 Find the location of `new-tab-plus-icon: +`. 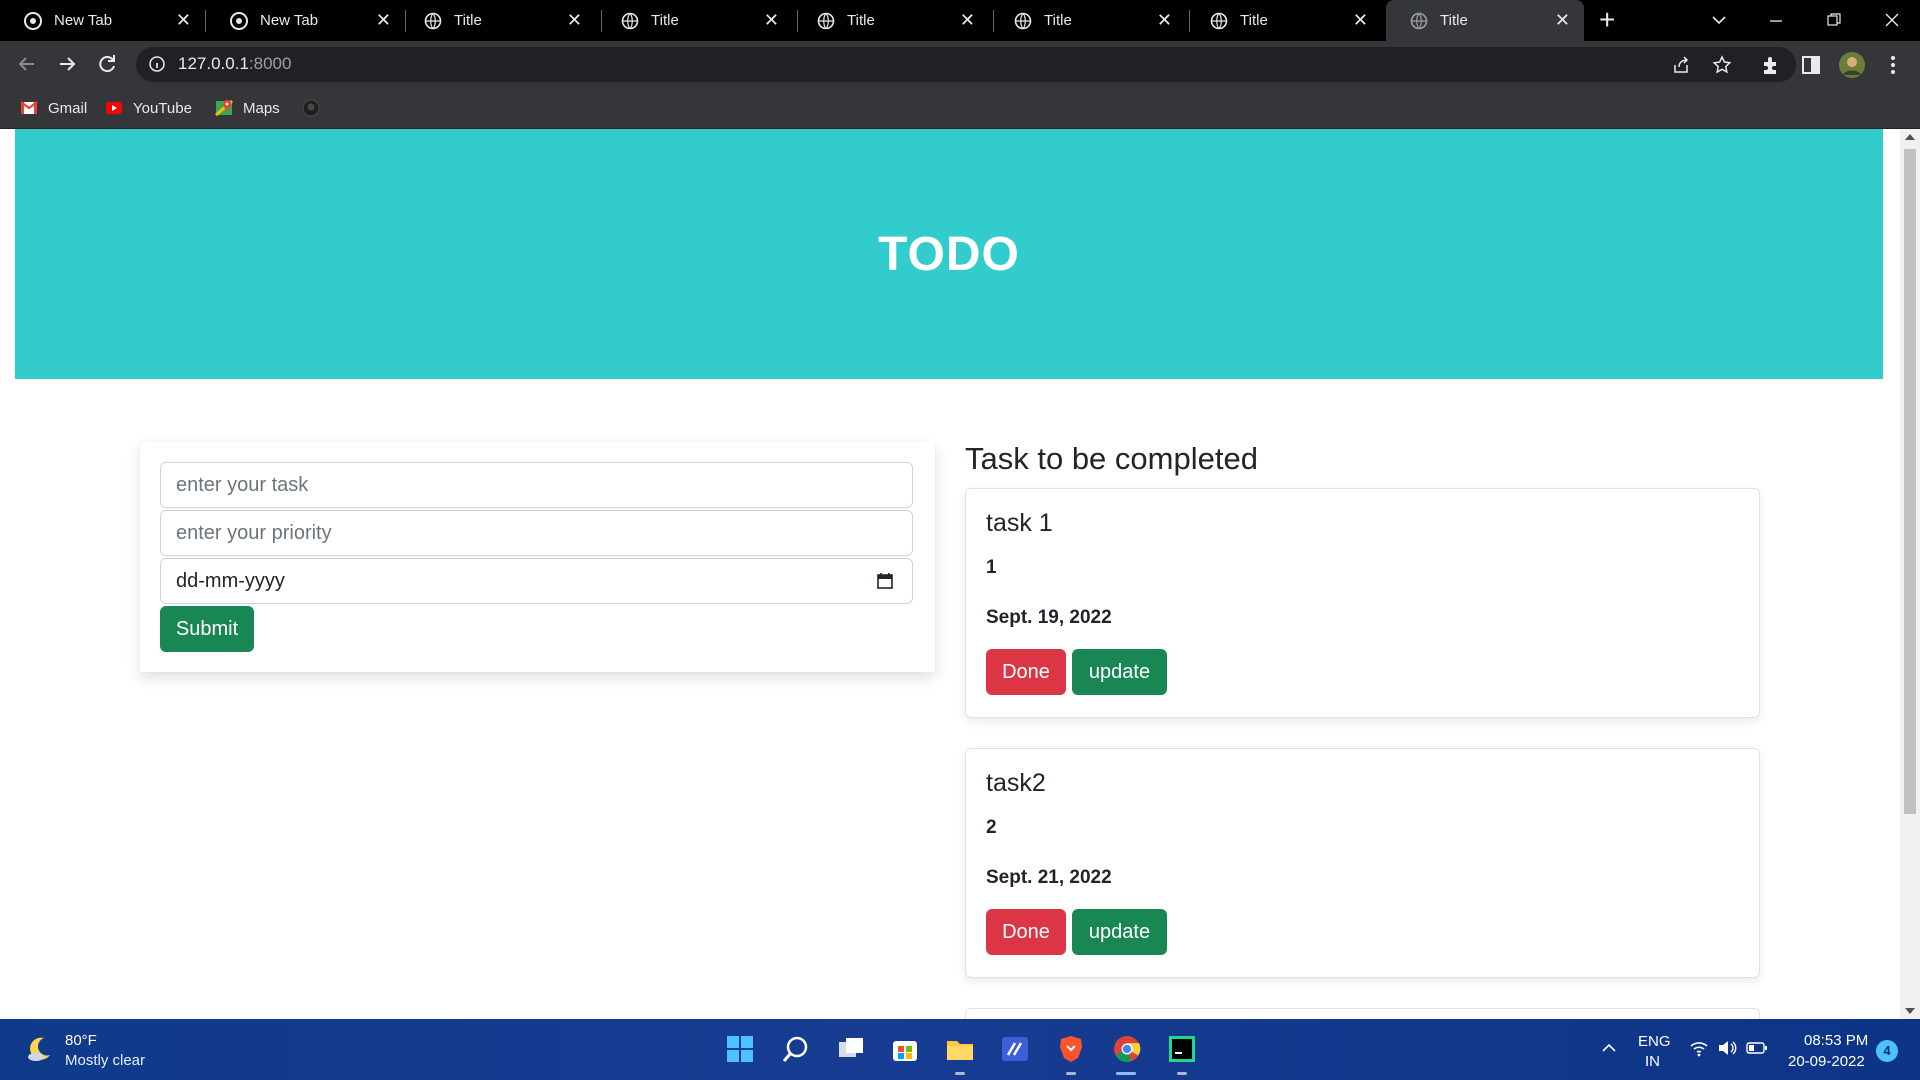

new-tab-plus-icon: + is located at coordinates (1607, 20).